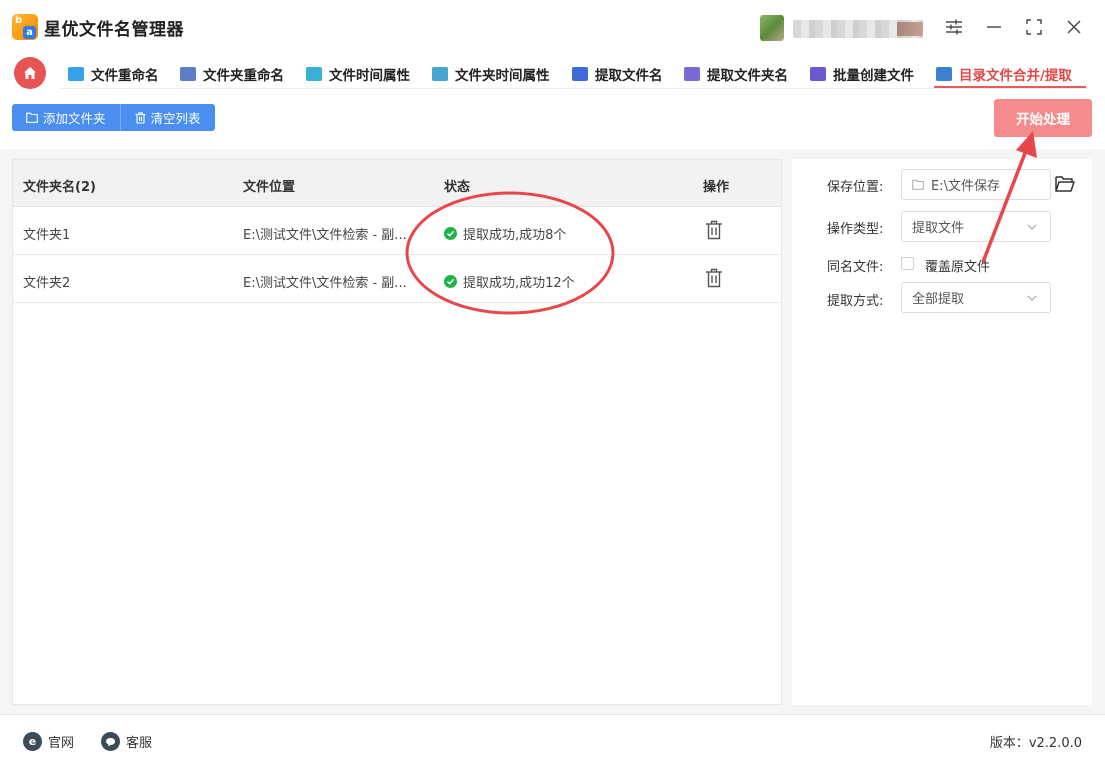 Image resolution: width=1105 pixels, height=768 pixels. Describe the element at coordinates (855, 229) in the screenshot. I see `operation-type-label: 操作类型:` at that location.